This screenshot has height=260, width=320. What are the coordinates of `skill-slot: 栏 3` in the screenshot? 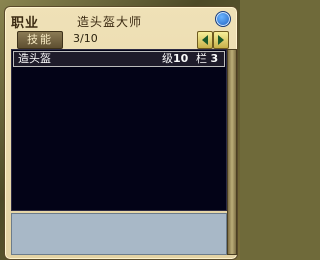 It's located at (207, 59).